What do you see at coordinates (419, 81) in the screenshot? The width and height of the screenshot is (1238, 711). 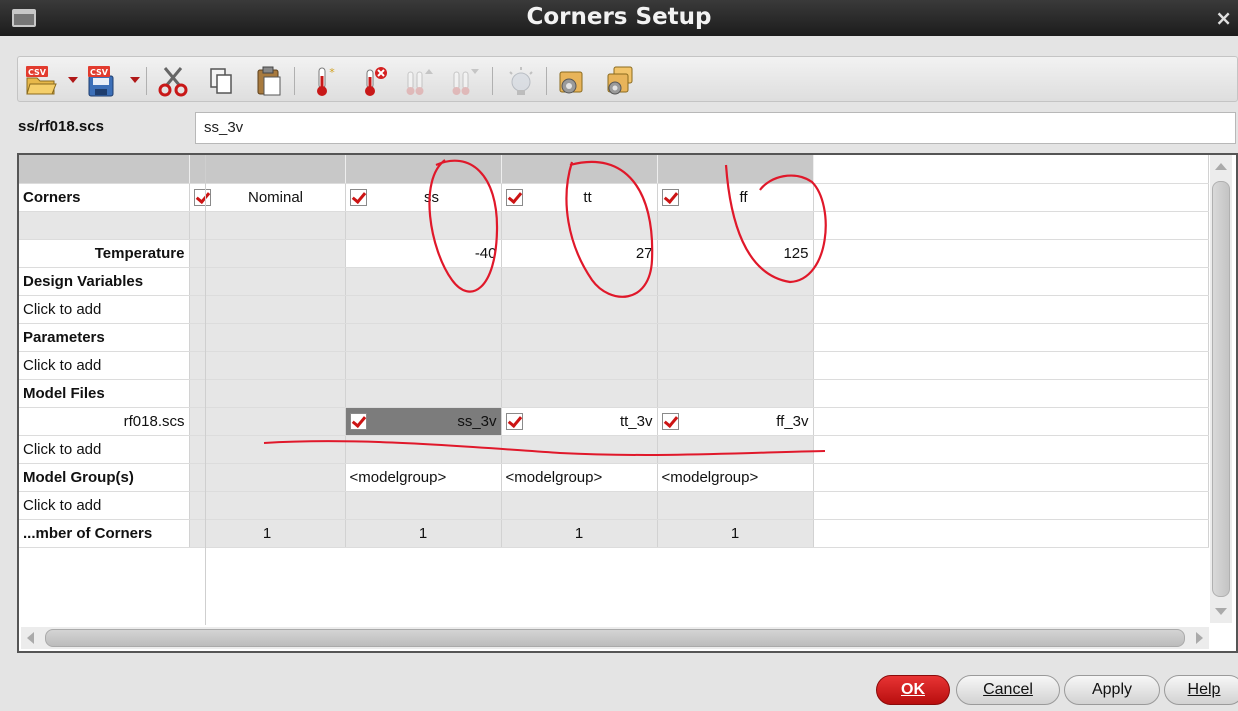 I see `temperature-up-icon` at bounding box center [419, 81].